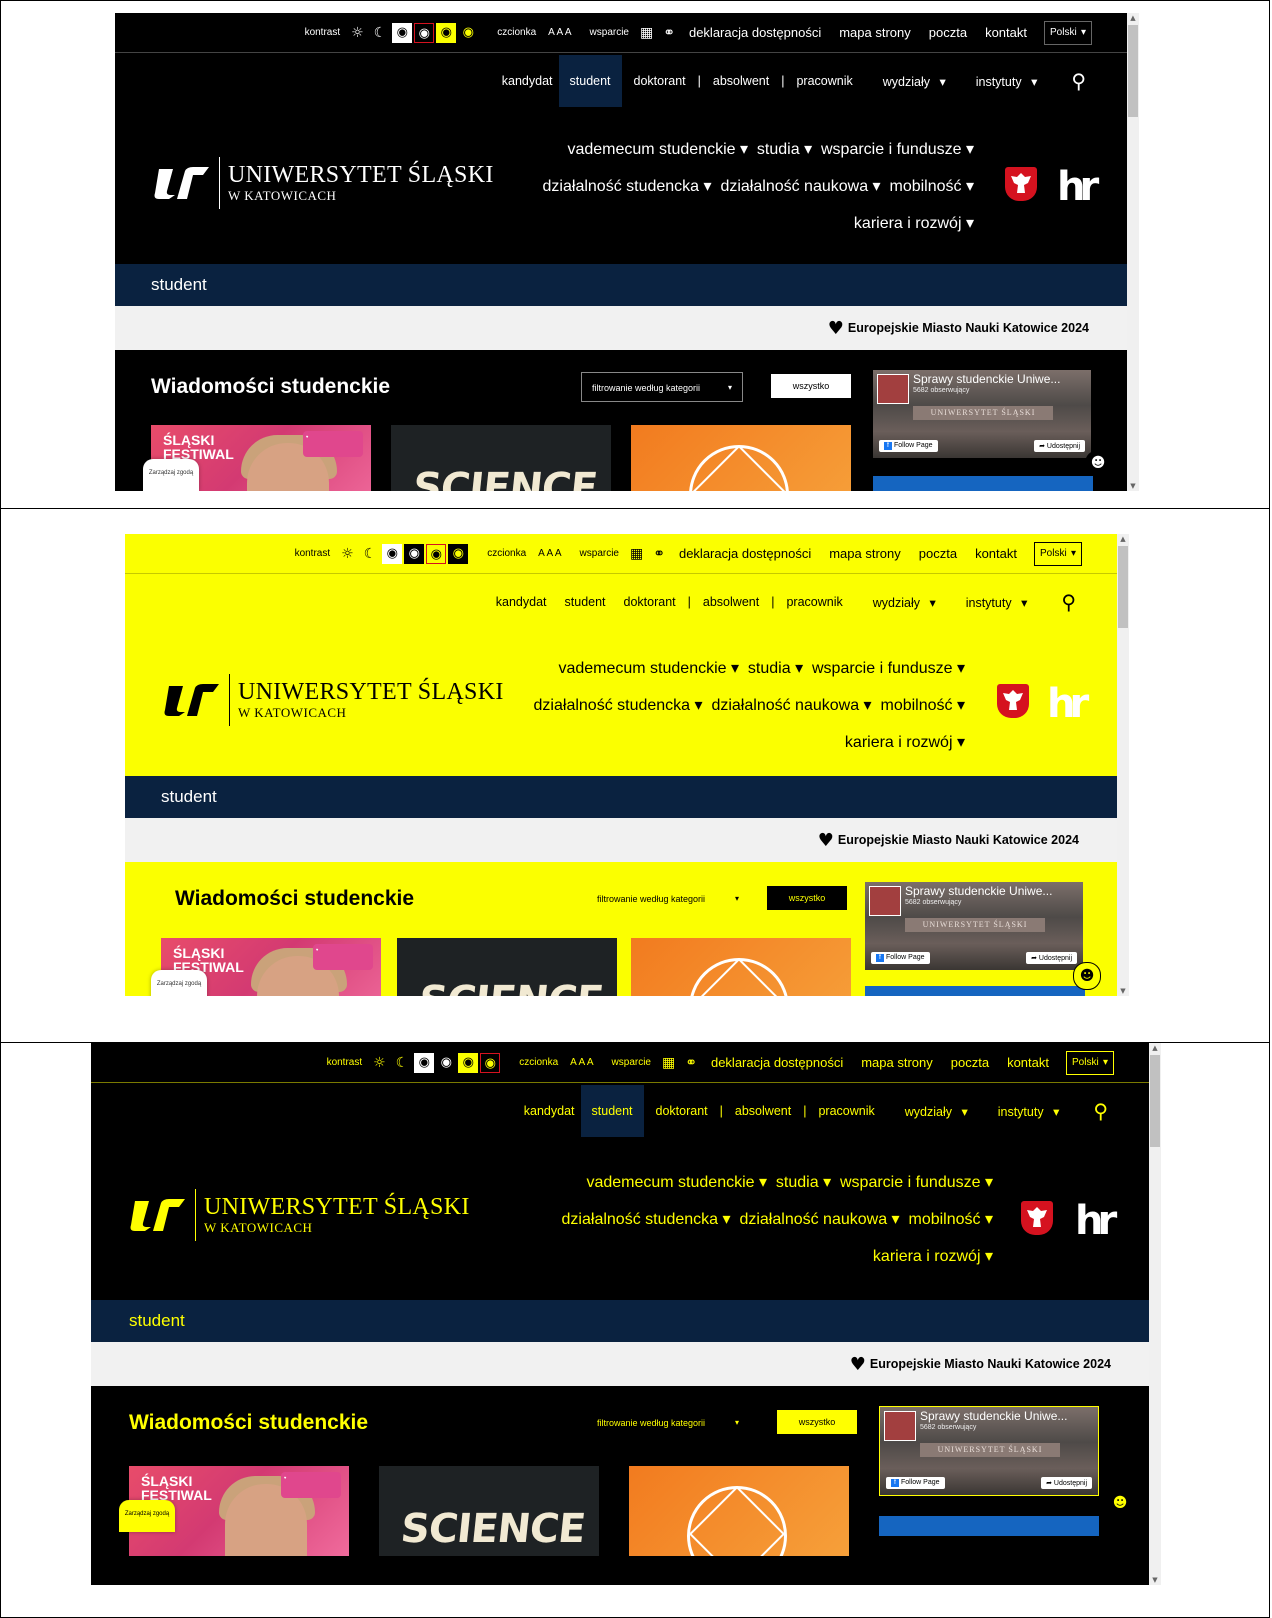 The width and height of the screenshot is (1272, 1618). I want to click on font-size-buttons: A A A, so click(559, 32).